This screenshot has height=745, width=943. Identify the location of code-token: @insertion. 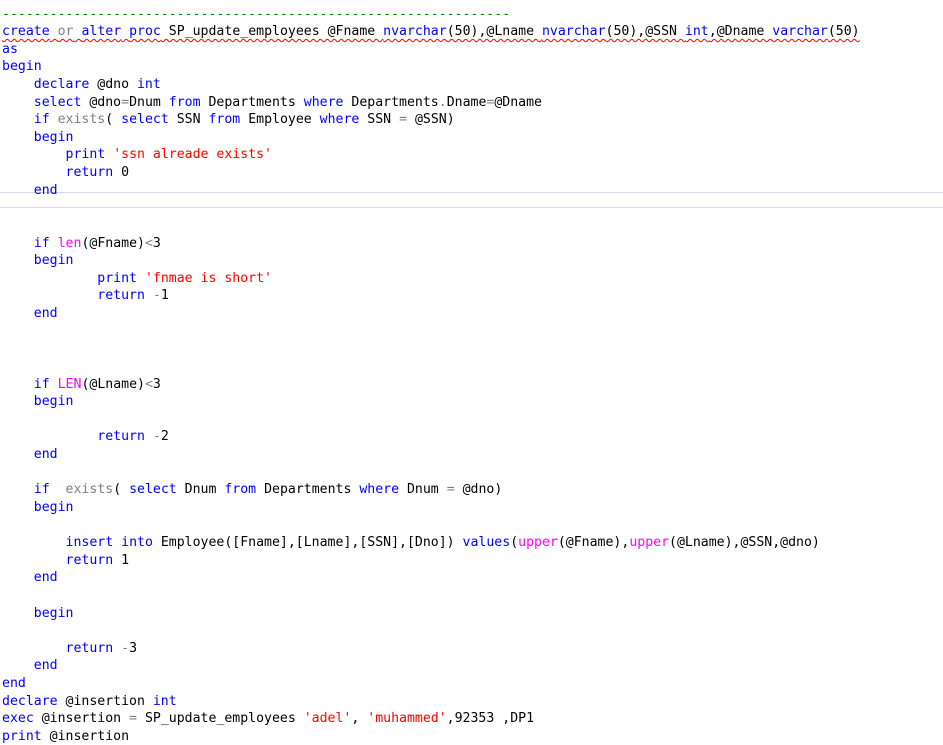
(105, 701).